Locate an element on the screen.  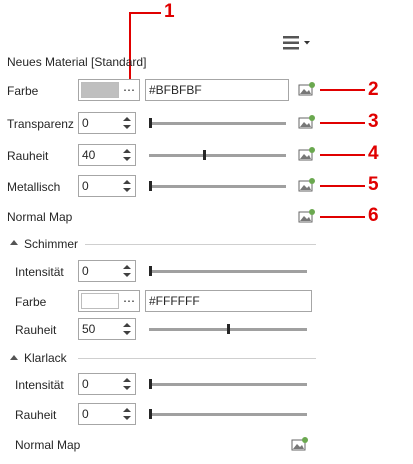
schimmer-intensitaet-slider is located at coordinates (228, 271).